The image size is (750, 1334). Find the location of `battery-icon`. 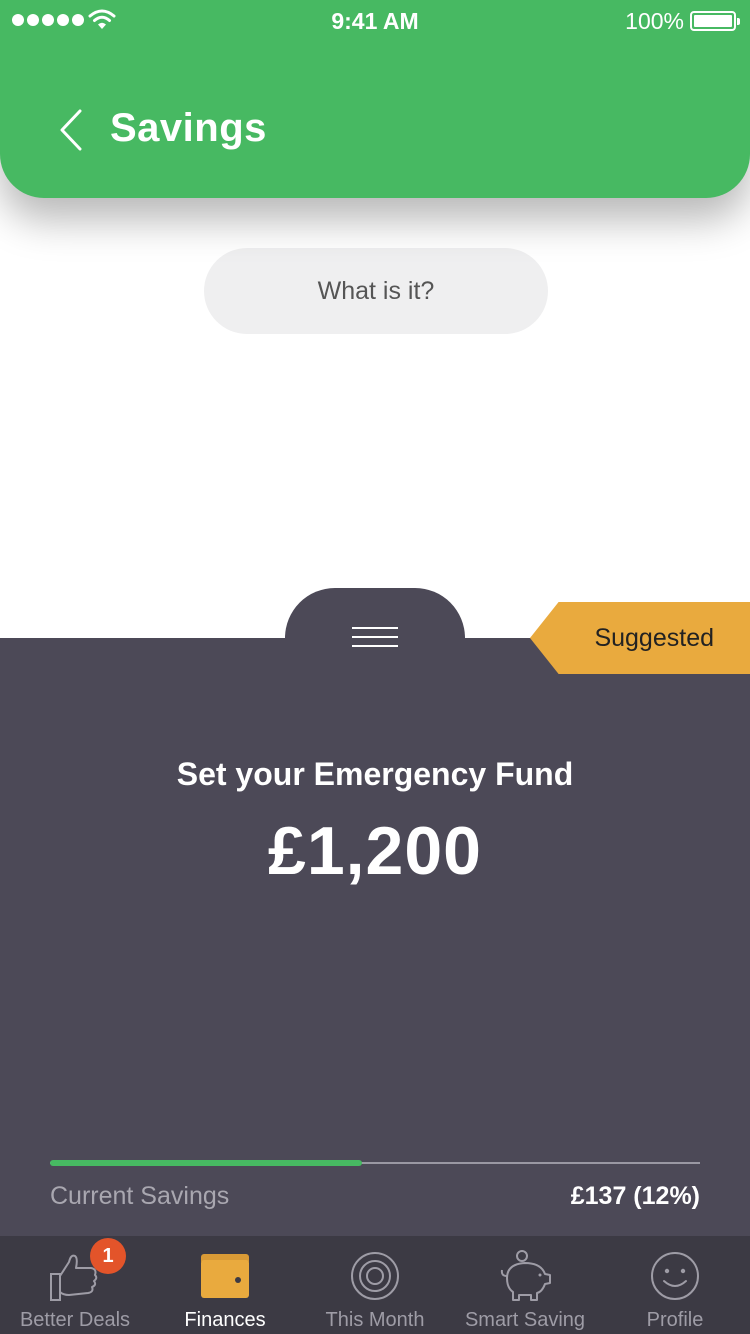

battery-icon is located at coordinates (715, 21).